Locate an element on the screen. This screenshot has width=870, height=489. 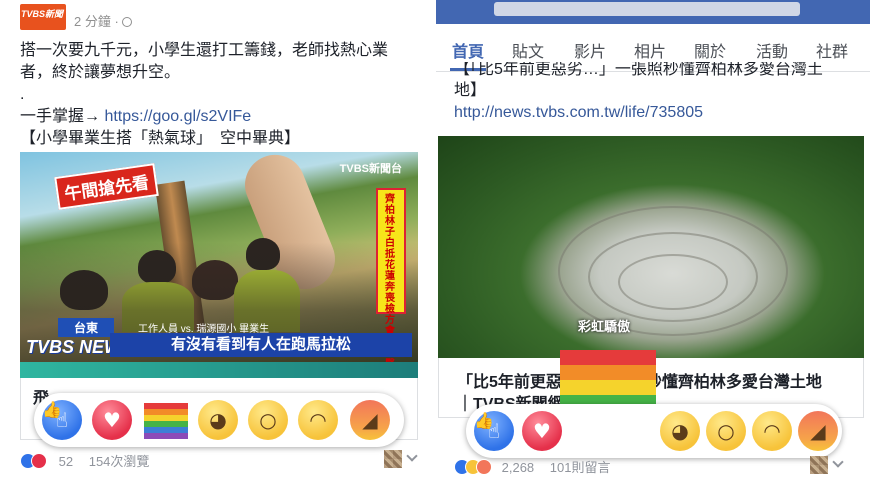
pride-reaction-icon is located at coordinates (166, 421).